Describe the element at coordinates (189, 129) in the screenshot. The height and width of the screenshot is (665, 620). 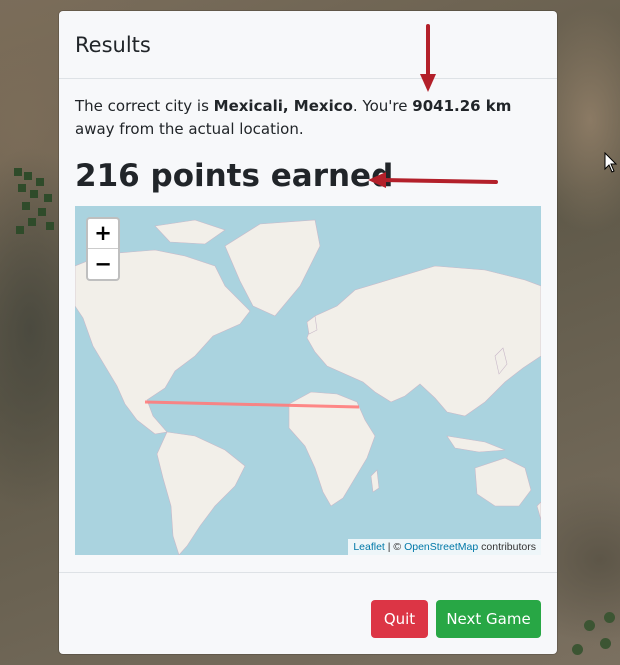
I see `result-suffix-text: away from the actual location.` at that location.